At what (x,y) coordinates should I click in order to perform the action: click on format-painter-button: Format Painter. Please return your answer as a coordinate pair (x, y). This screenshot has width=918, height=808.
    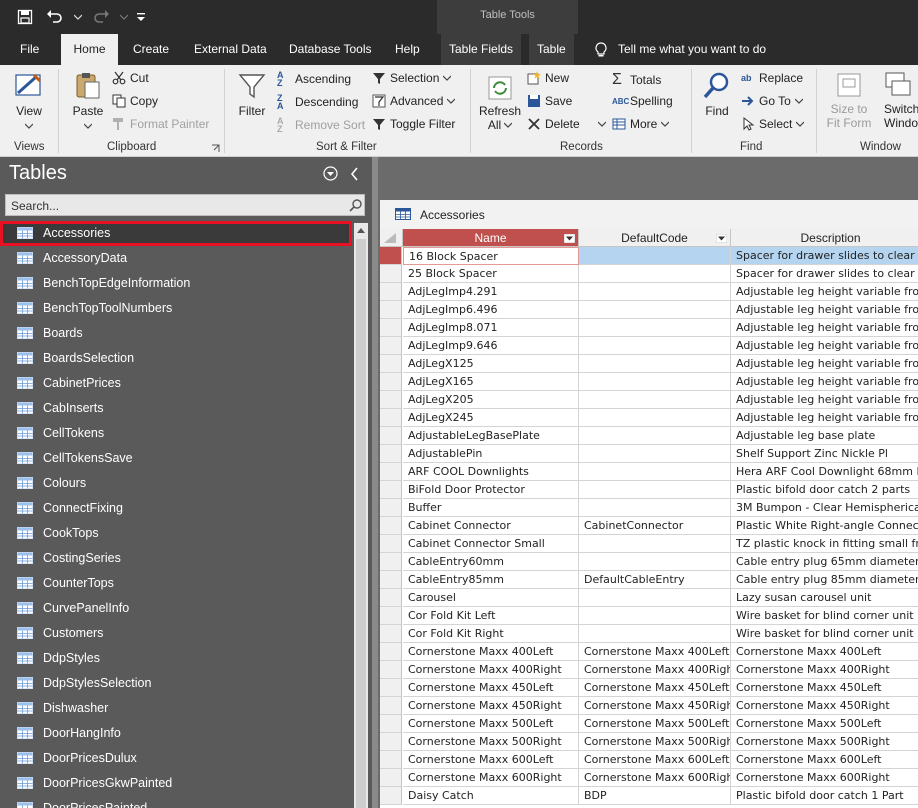
    Looking at the image, I should click on (160, 124).